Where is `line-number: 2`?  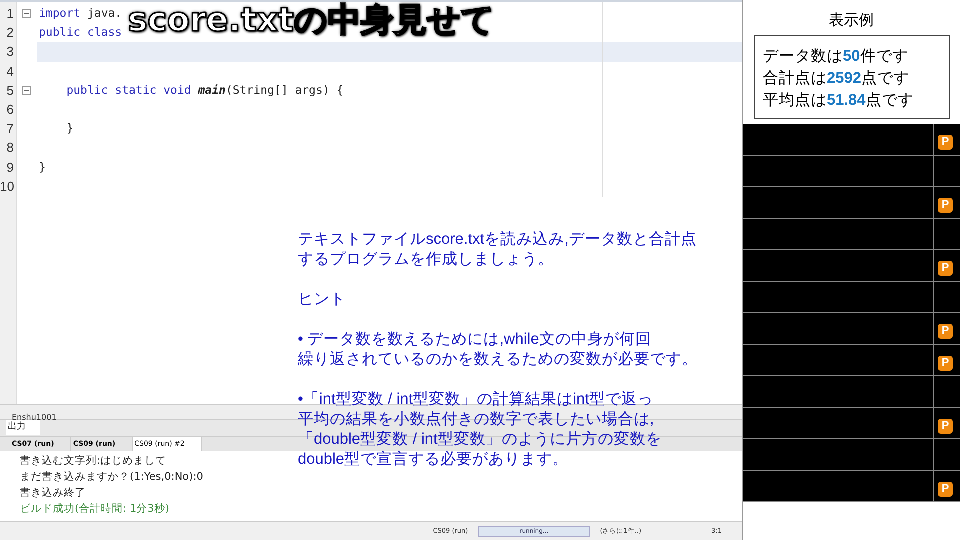
line-number: 2 is located at coordinates (10, 33).